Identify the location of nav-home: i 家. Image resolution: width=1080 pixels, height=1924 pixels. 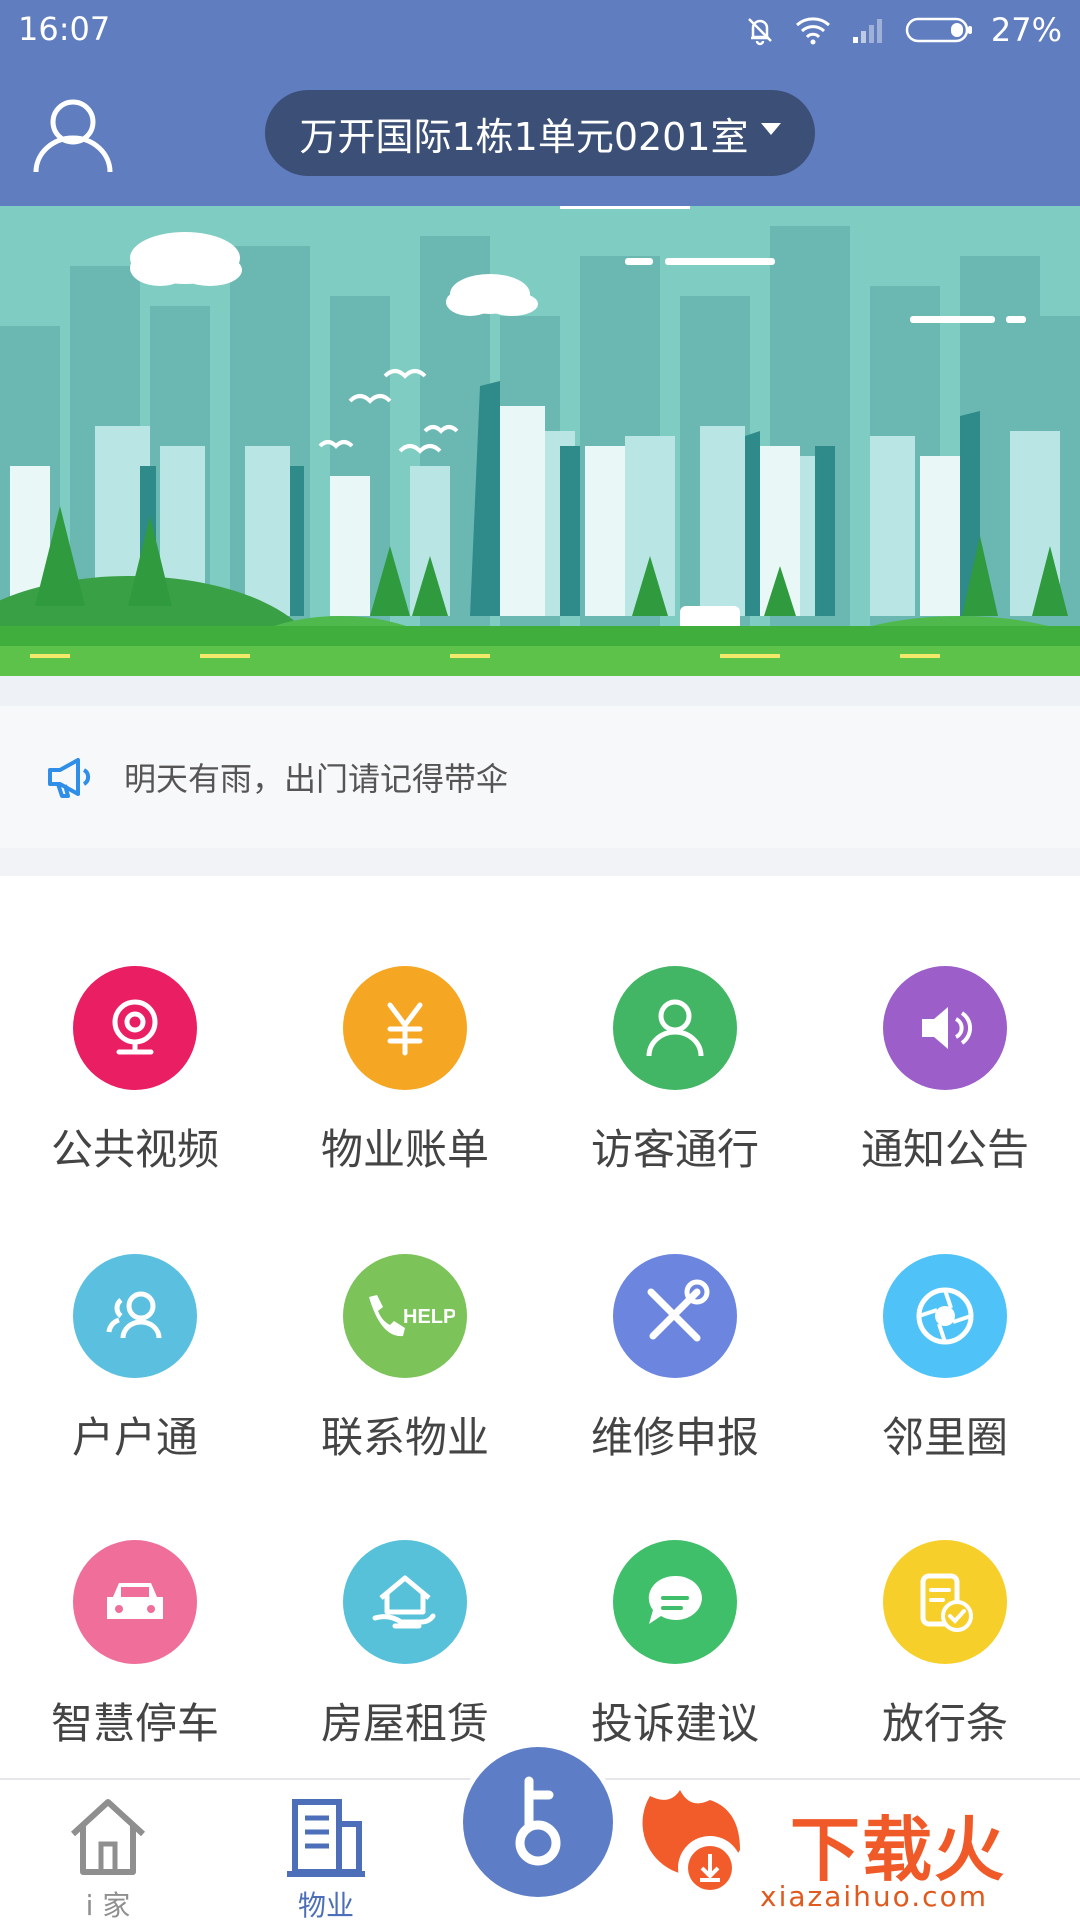
(108, 1851).